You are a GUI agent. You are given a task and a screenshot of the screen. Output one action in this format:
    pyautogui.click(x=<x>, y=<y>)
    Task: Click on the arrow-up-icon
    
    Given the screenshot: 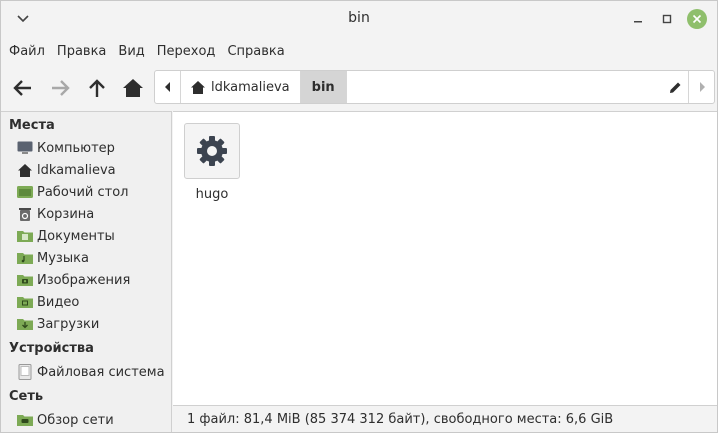 What is the action you would take?
    pyautogui.click(x=97, y=88)
    